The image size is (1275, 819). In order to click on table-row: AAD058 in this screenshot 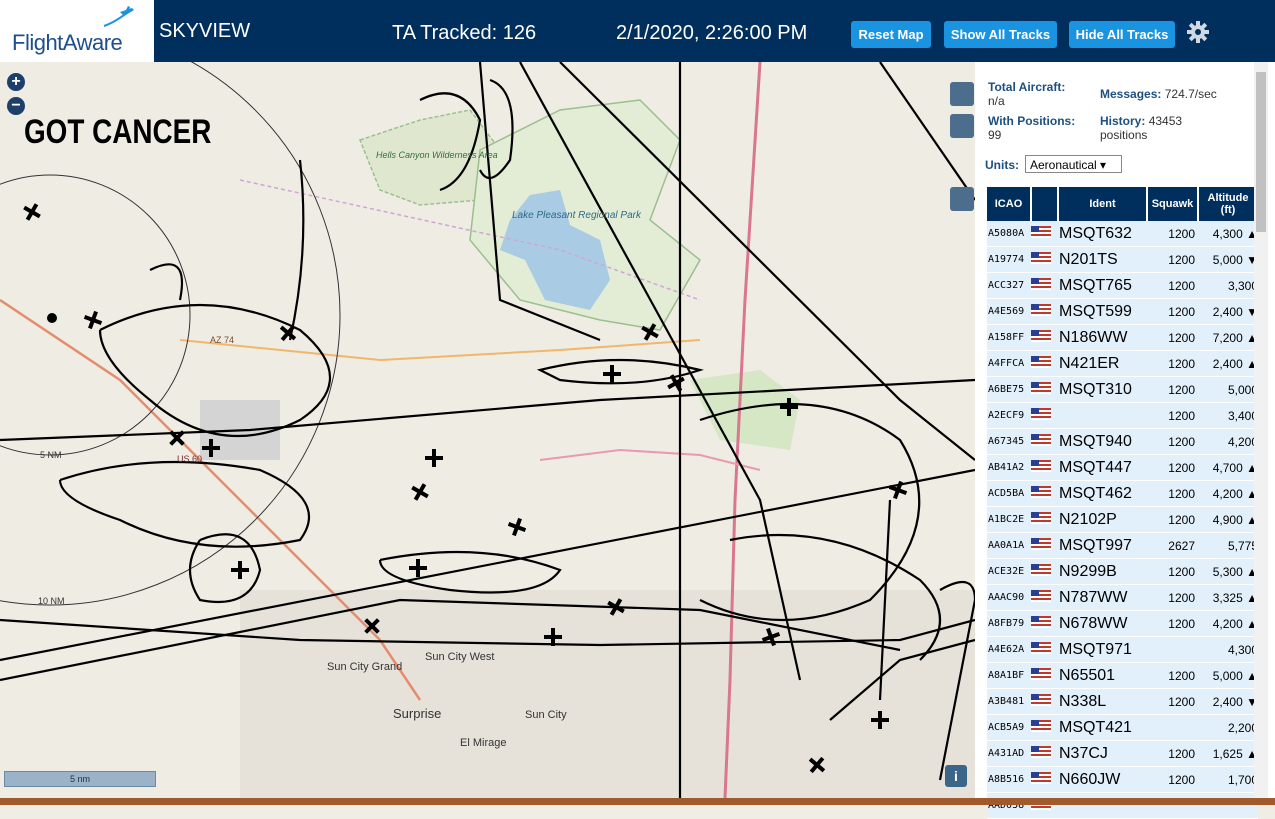, I will do `click(1122, 805)`.